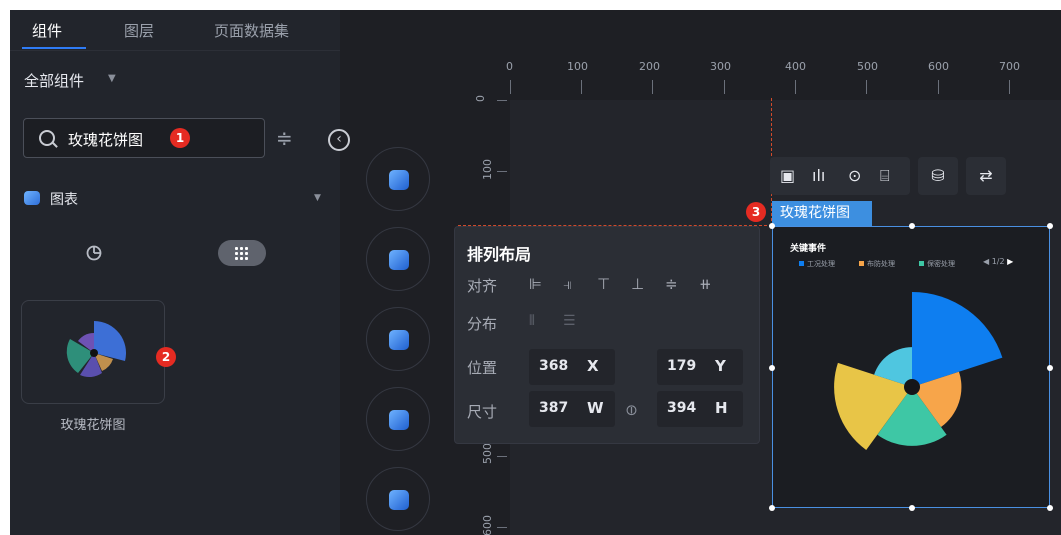  Describe the element at coordinates (637, 284) in the screenshot. I see `align-bottom-icon: ⊥` at that location.